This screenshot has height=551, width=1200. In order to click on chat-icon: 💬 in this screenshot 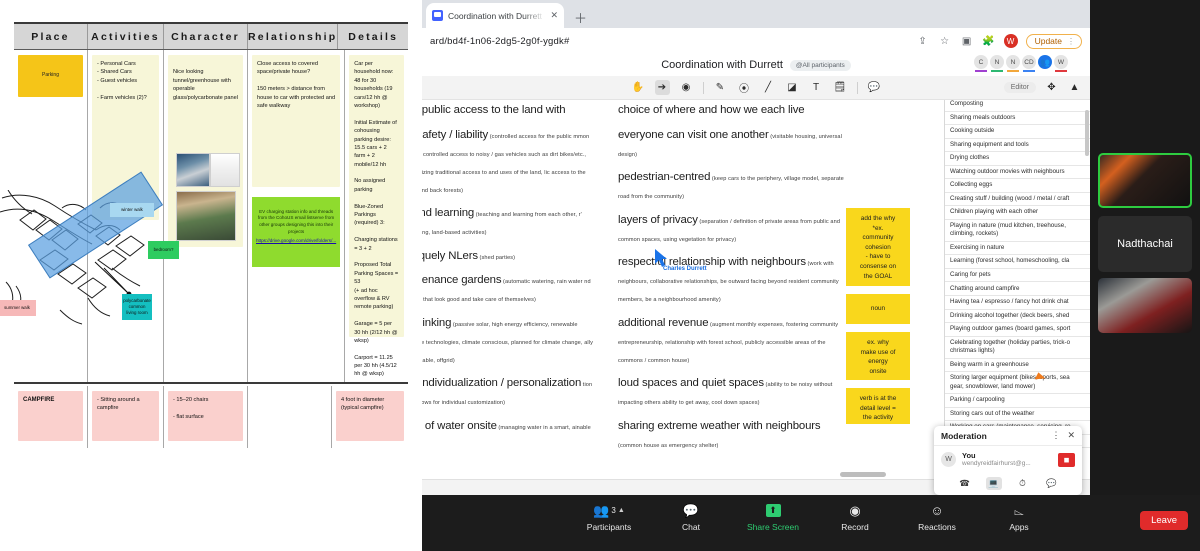, I will do `click(1052, 483)`.